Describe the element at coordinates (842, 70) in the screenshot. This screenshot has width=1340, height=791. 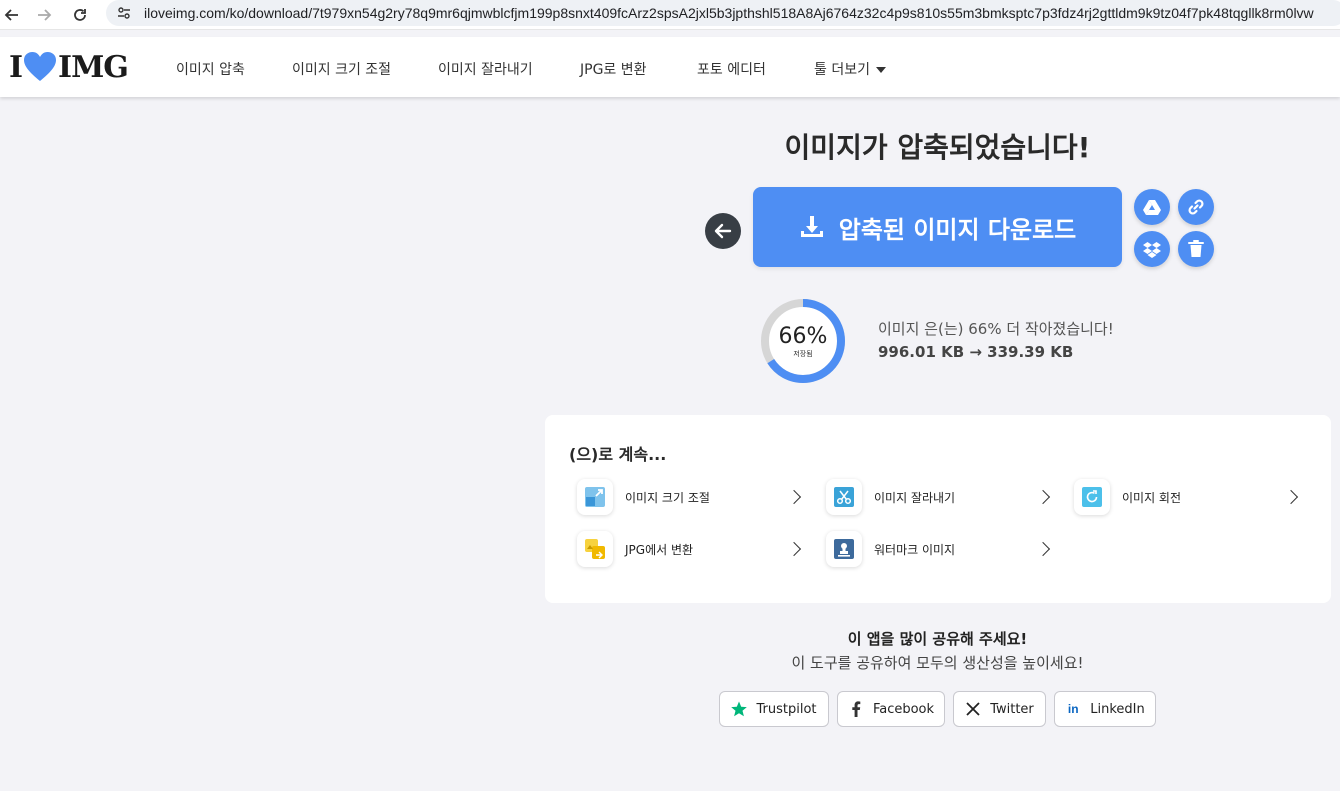
I see `nav-more-tools-label: 툴 더보기` at that location.